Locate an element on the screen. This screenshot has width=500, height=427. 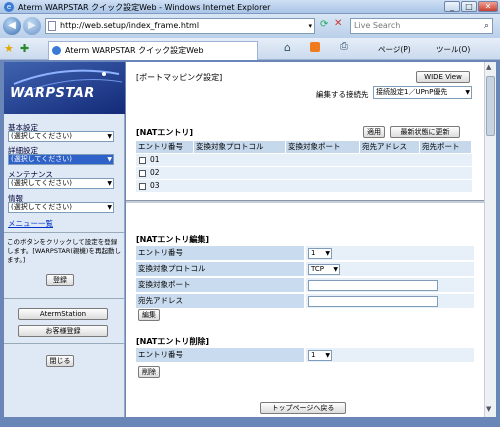
vertical-scrollbar: ▲ ▼ is located at coordinates (490, 239).